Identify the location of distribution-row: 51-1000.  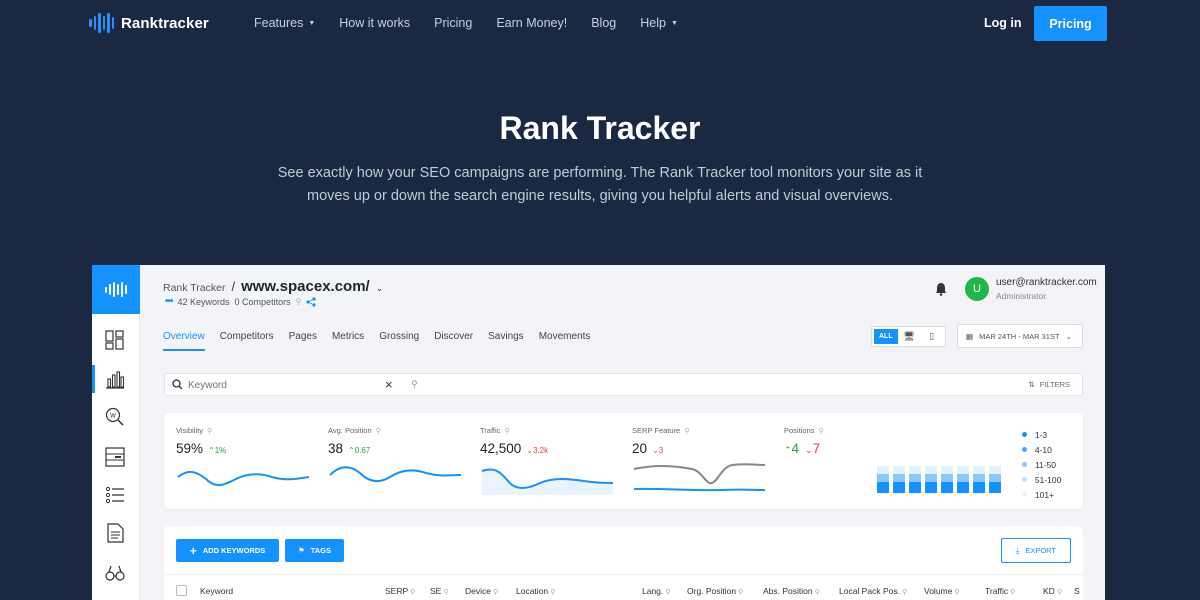
(1063, 479).